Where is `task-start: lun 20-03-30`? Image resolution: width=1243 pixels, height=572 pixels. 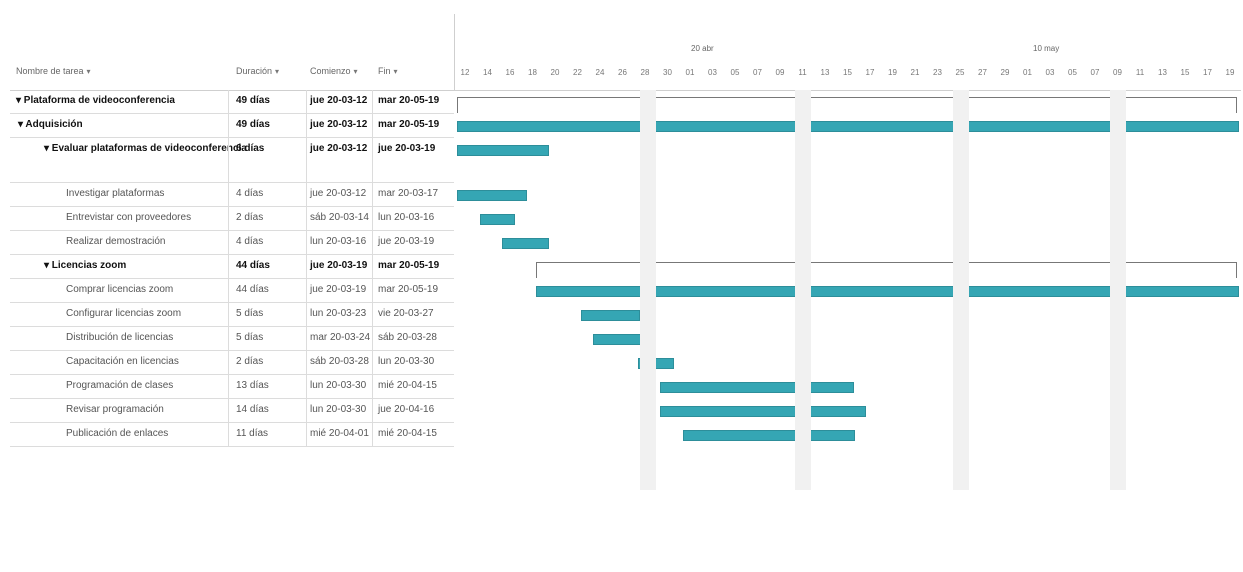 task-start: lun 20-03-30 is located at coordinates (338, 409).